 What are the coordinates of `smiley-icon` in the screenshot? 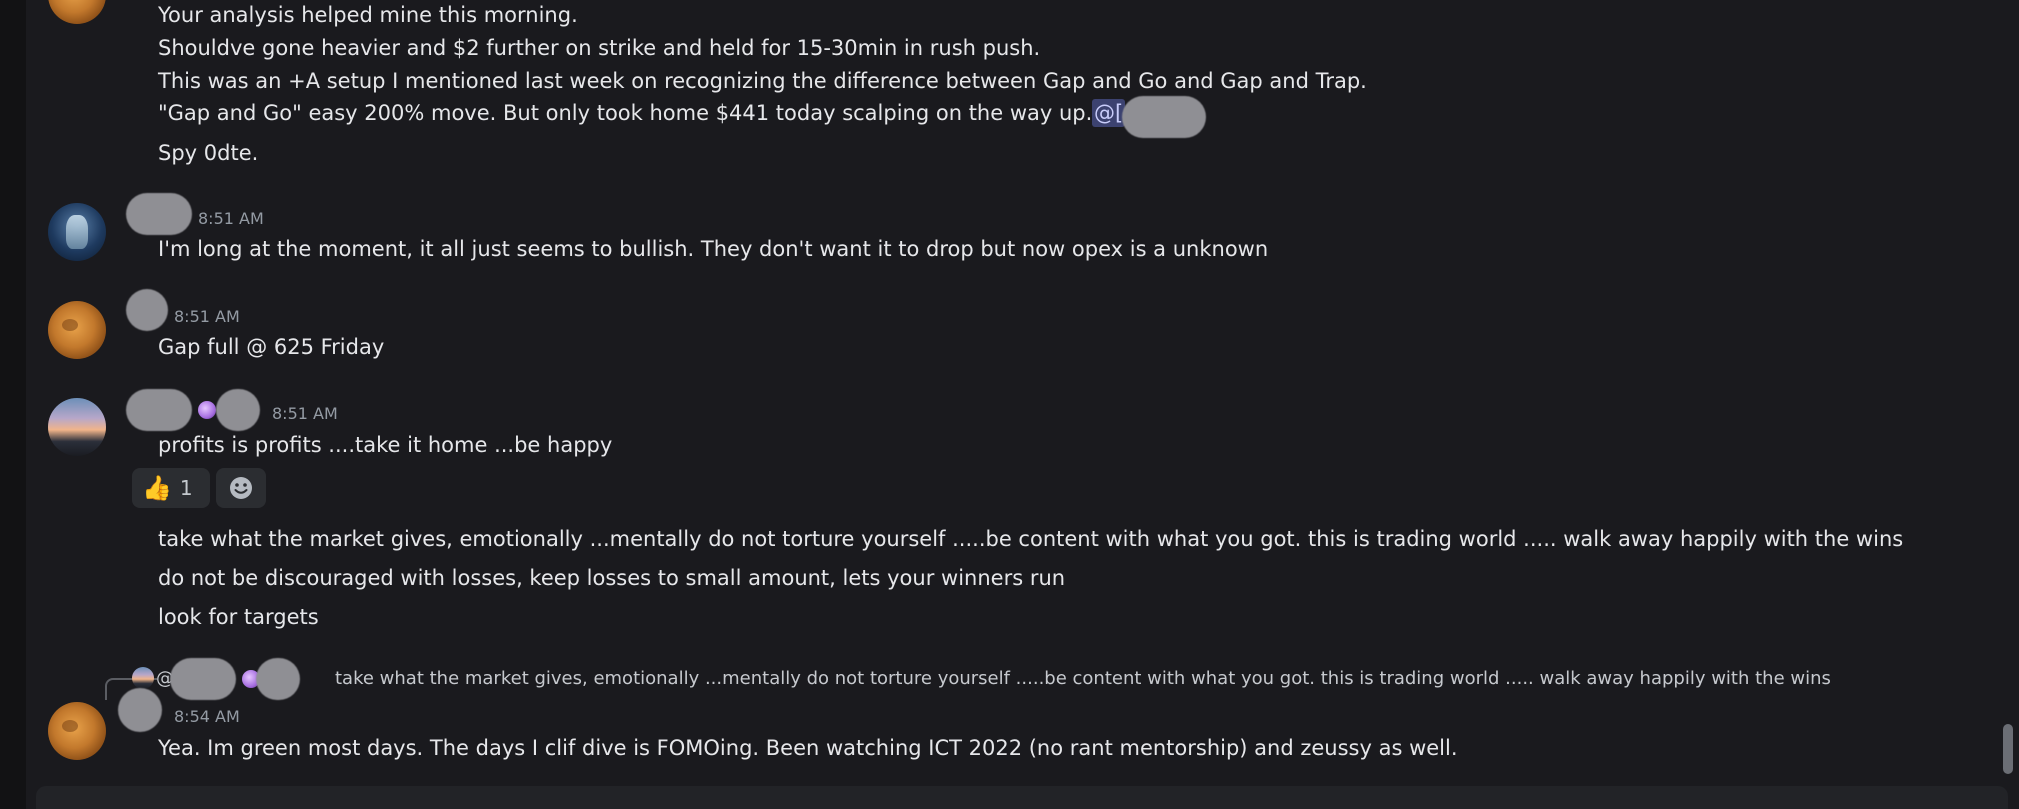 It's located at (241, 488).